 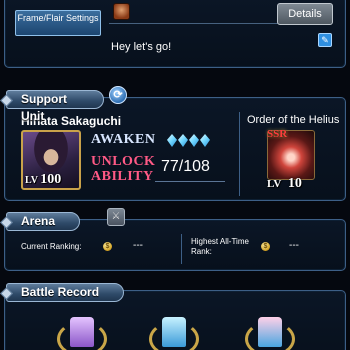 What do you see at coordinates (65, 292) in the screenshot?
I see `battle-record-header: Battle Record` at bounding box center [65, 292].